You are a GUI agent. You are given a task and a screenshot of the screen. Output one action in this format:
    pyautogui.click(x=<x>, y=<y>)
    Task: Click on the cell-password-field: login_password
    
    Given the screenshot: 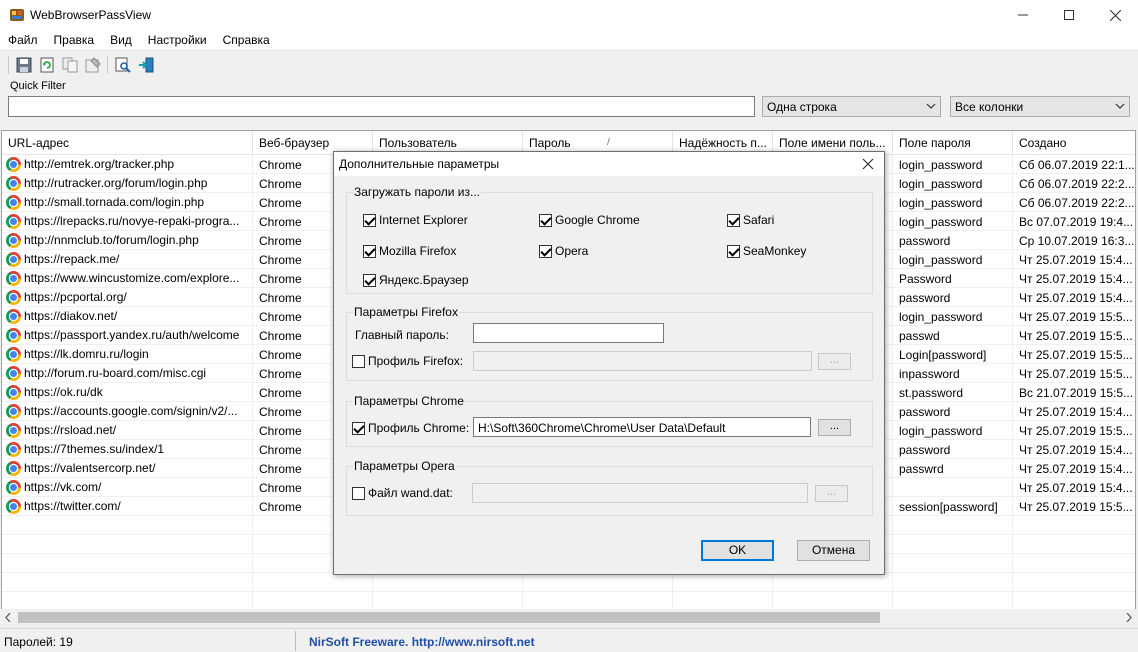 What is the action you would take?
    pyautogui.click(x=953, y=164)
    